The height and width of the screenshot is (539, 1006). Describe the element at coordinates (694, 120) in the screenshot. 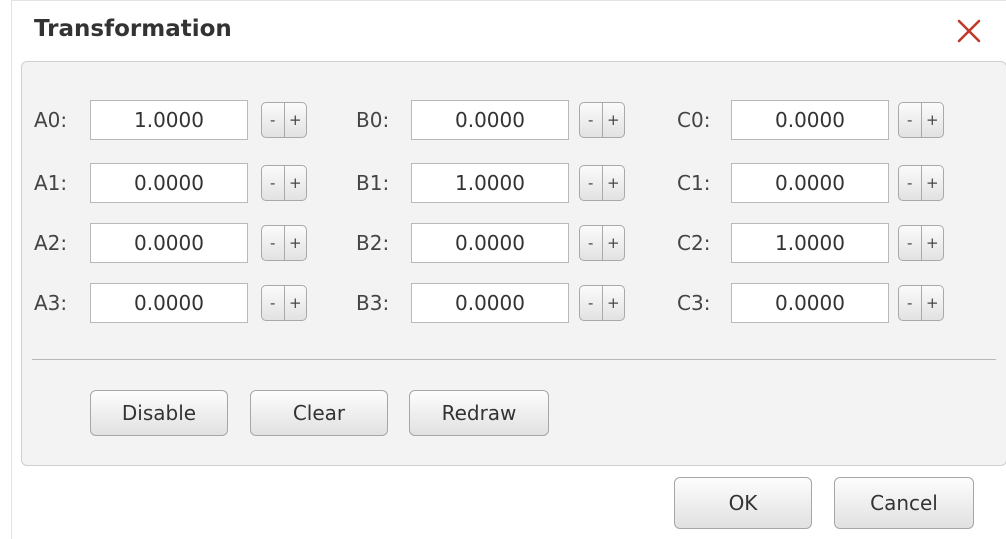

I see `label-c0: C0:` at that location.